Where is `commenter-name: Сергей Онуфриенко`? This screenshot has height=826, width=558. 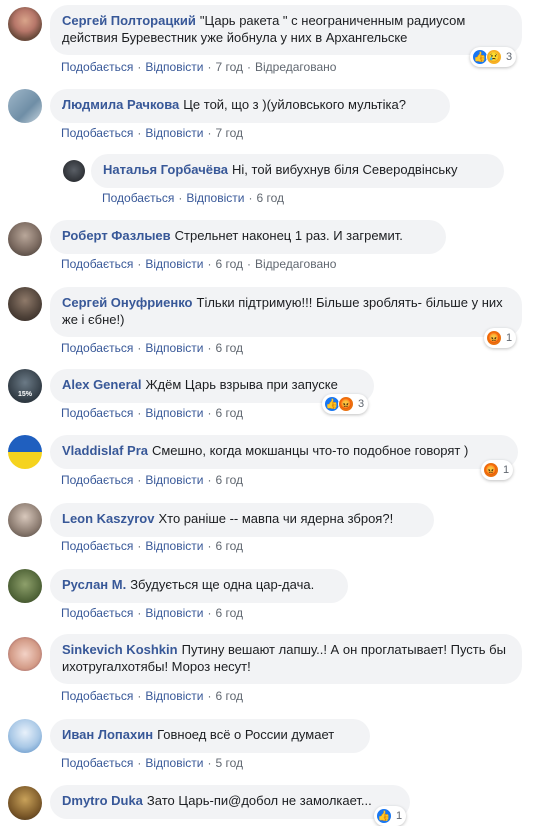 commenter-name: Сергей Онуфриенко is located at coordinates (127, 302).